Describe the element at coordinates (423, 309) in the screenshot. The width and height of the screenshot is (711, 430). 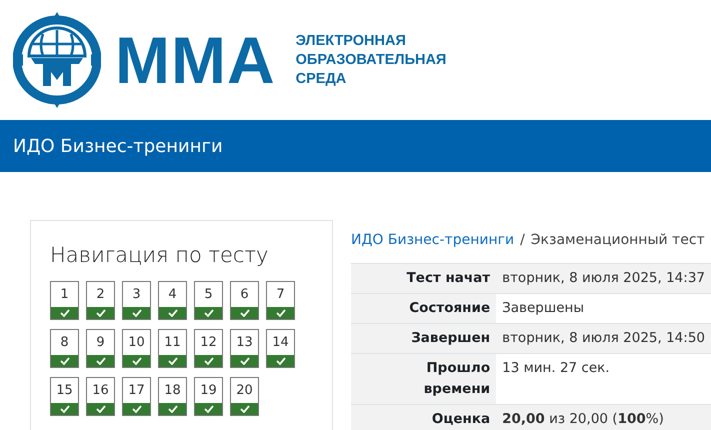
I see `summary-label: Состояние` at that location.